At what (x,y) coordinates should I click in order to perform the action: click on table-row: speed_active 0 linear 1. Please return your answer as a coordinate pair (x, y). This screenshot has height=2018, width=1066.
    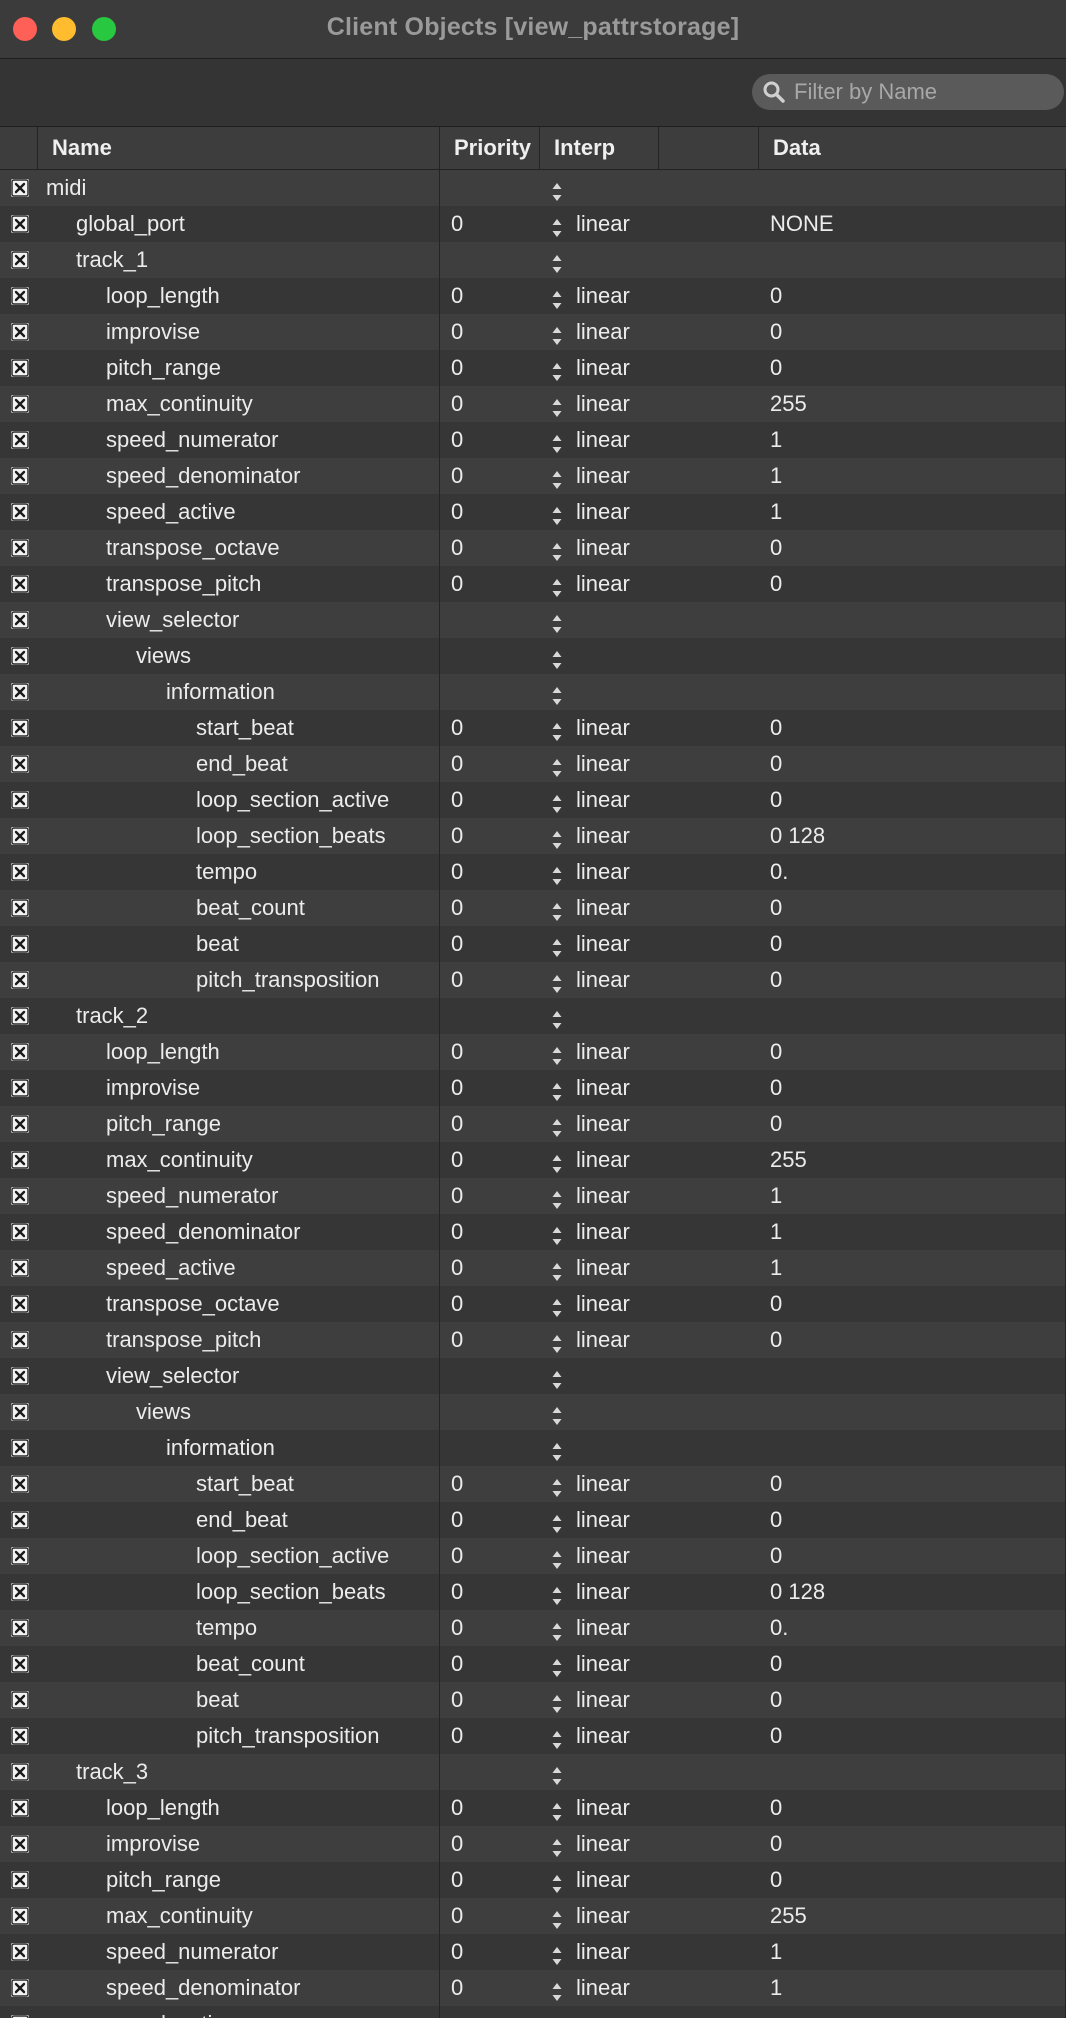
    Looking at the image, I should click on (533, 512).